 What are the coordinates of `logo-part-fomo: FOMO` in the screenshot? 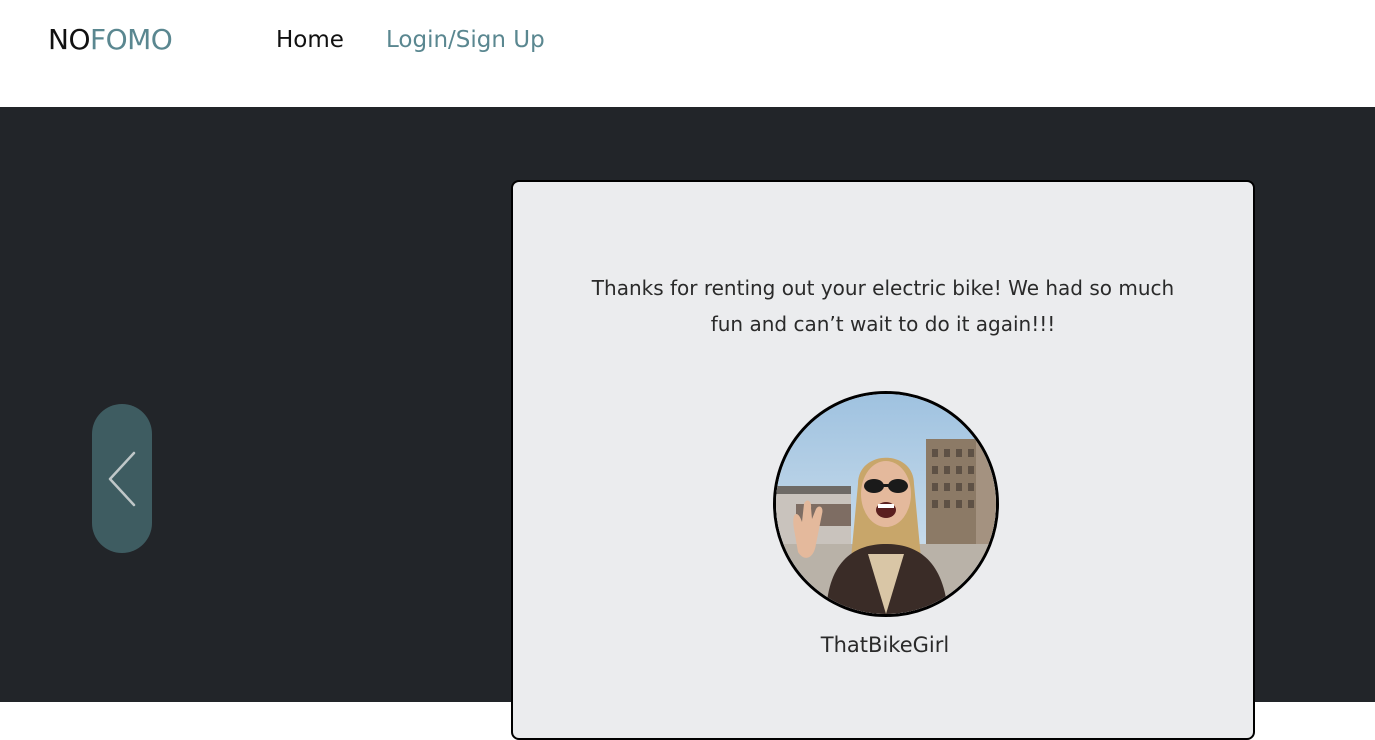 It's located at (131, 39).